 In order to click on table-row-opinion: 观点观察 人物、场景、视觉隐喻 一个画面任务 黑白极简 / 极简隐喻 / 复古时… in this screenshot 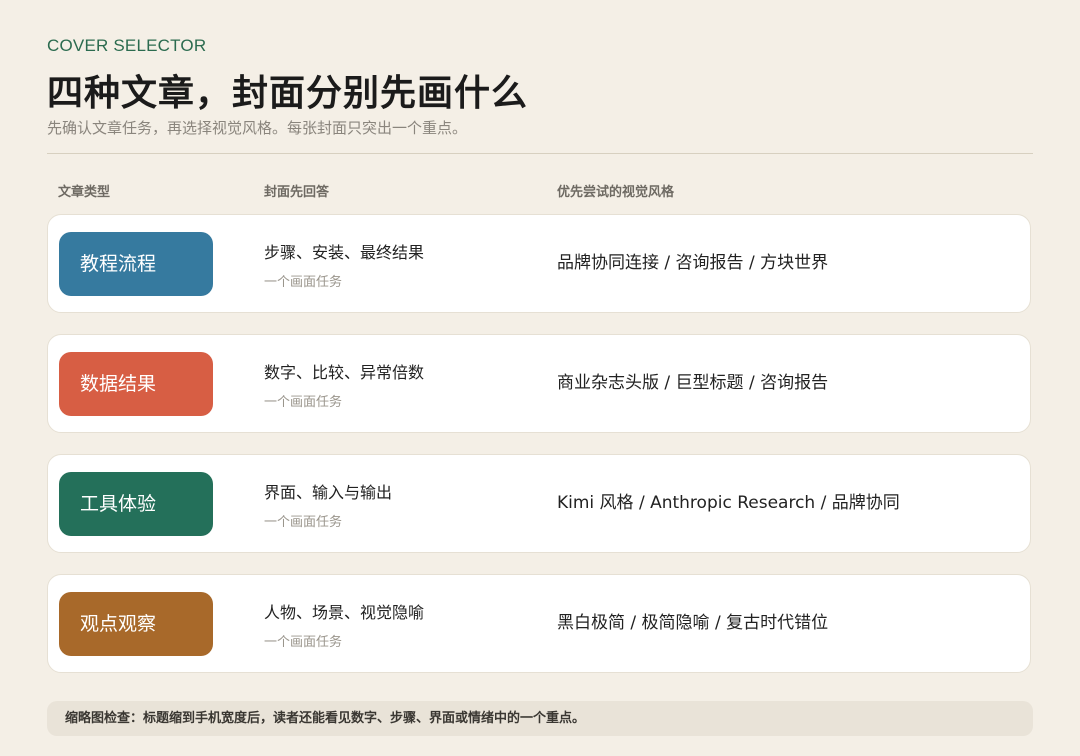, I will do `click(539, 623)`.